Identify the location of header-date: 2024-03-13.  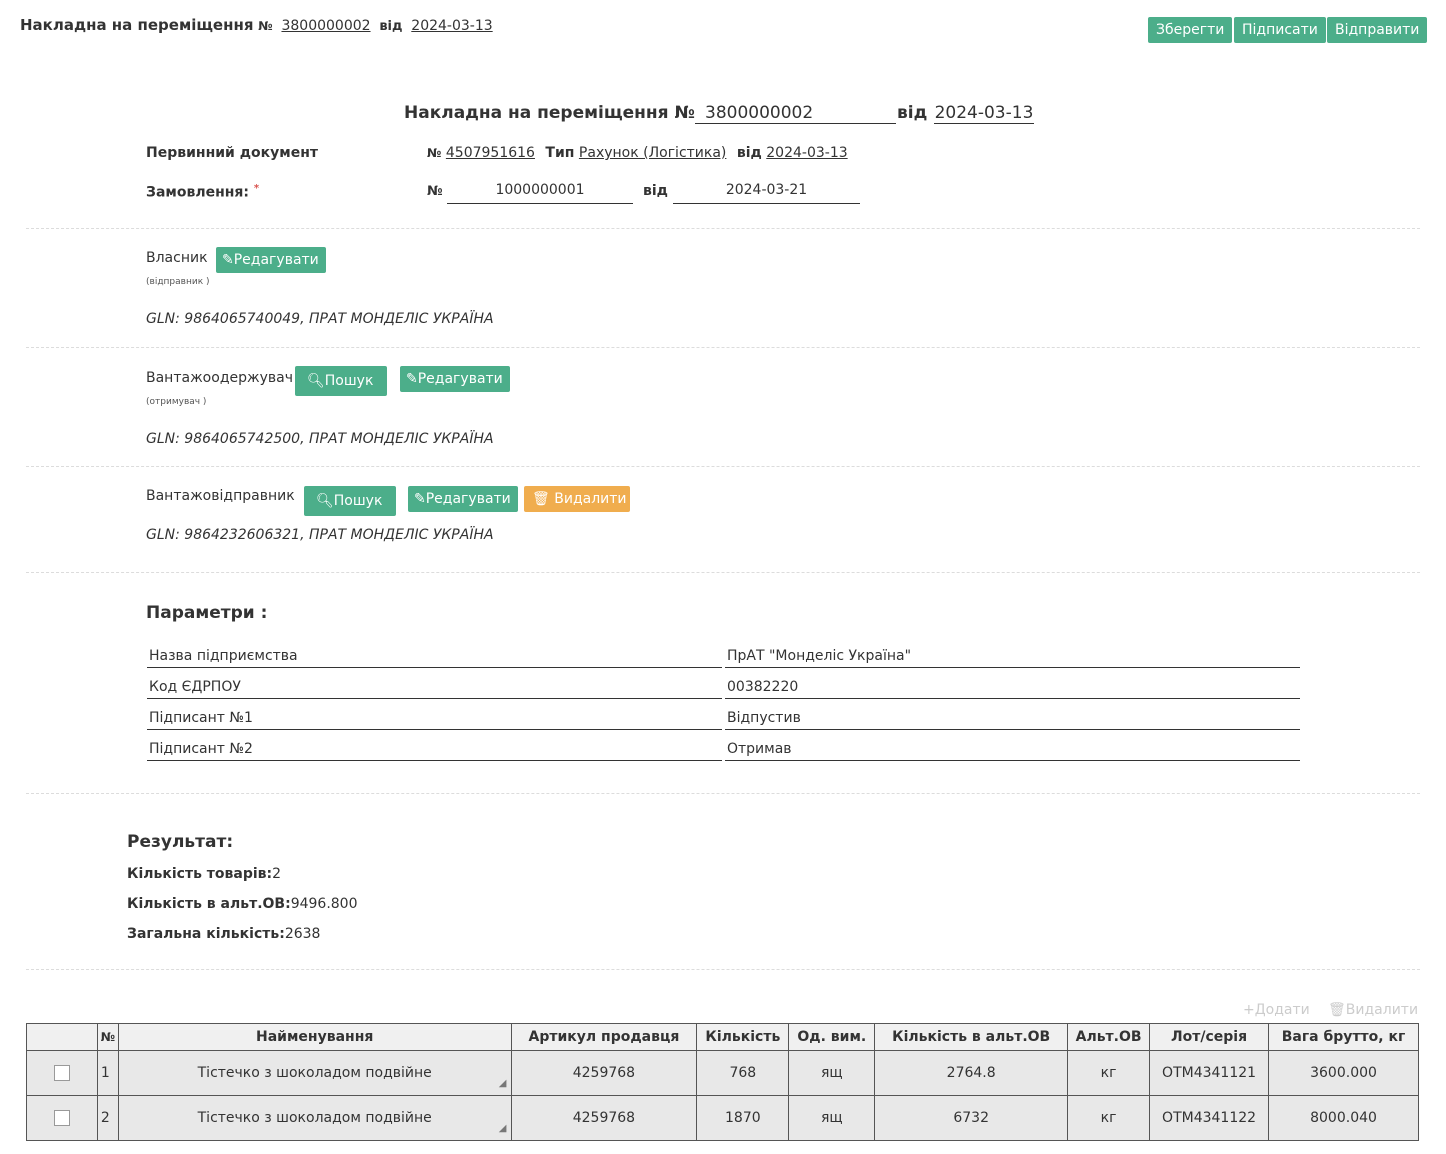
(451, 26).